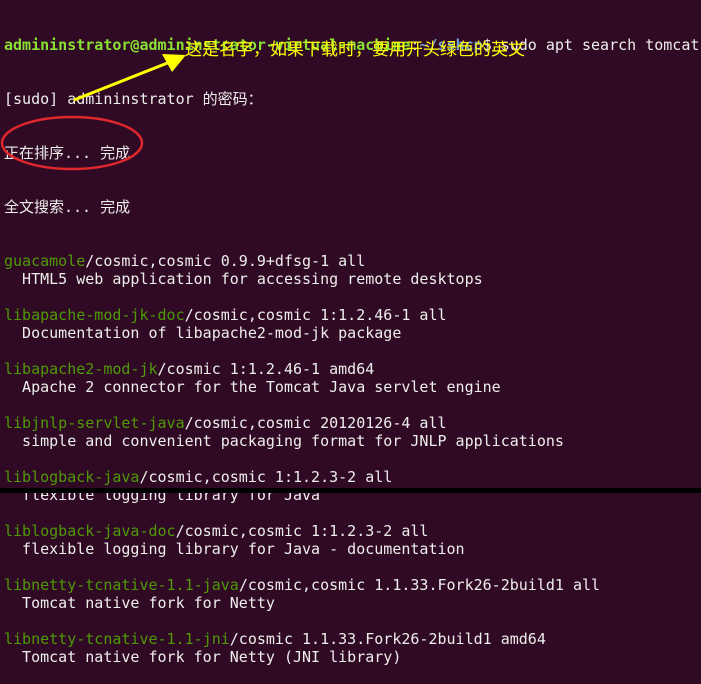 The image size is (701, 684). Describe the element at coordinates (90, 531) in the screenshot. I see `package-name: liblogback-java-doc` at that location.